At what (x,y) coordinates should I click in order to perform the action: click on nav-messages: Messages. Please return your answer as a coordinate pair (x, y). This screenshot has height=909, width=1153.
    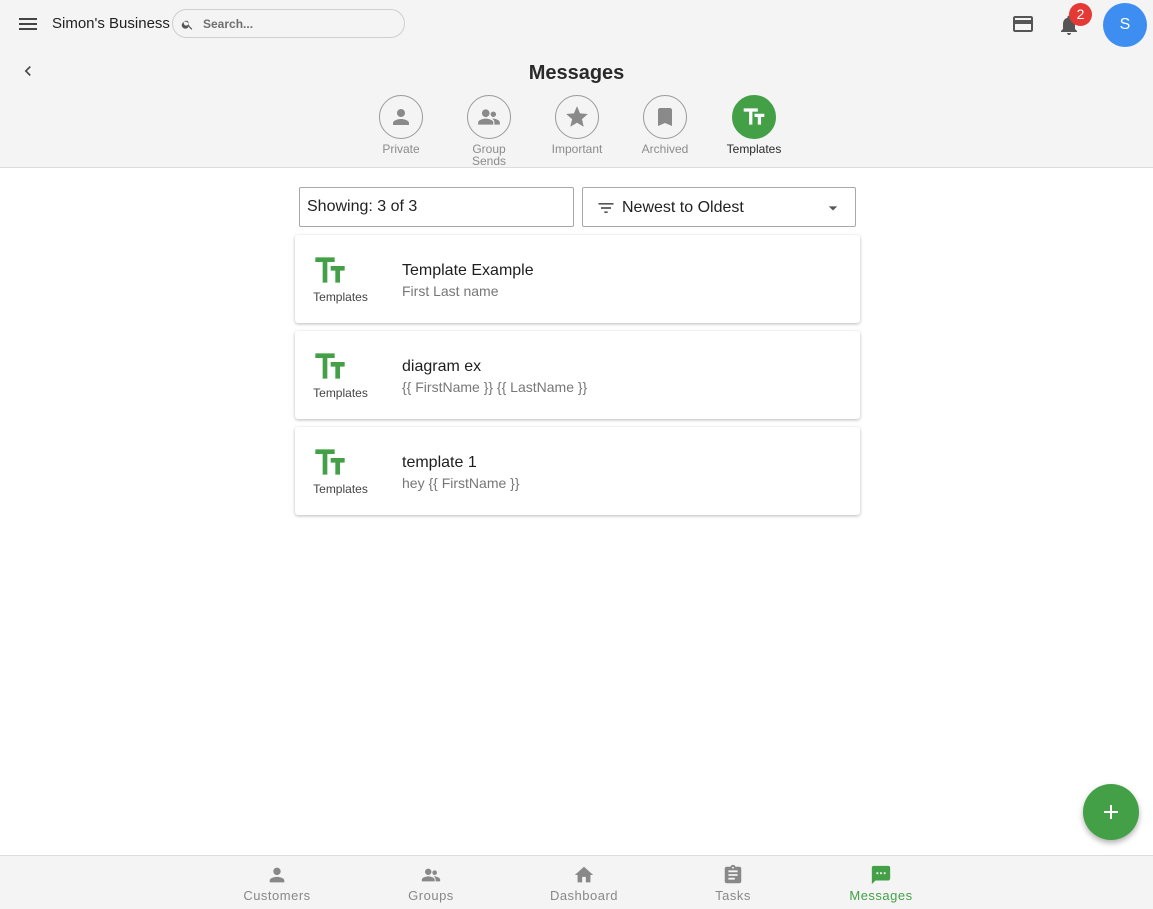
    Looking at the image, I should click on (881, 883).